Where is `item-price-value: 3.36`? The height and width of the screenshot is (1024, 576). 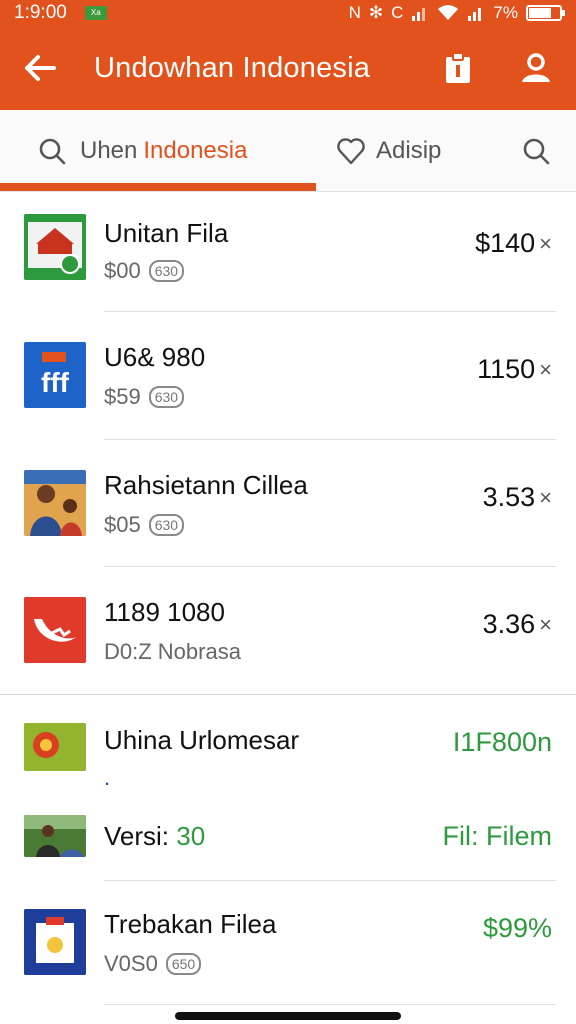
item-price-value: 3.36 is located at coordinates (509, 624).